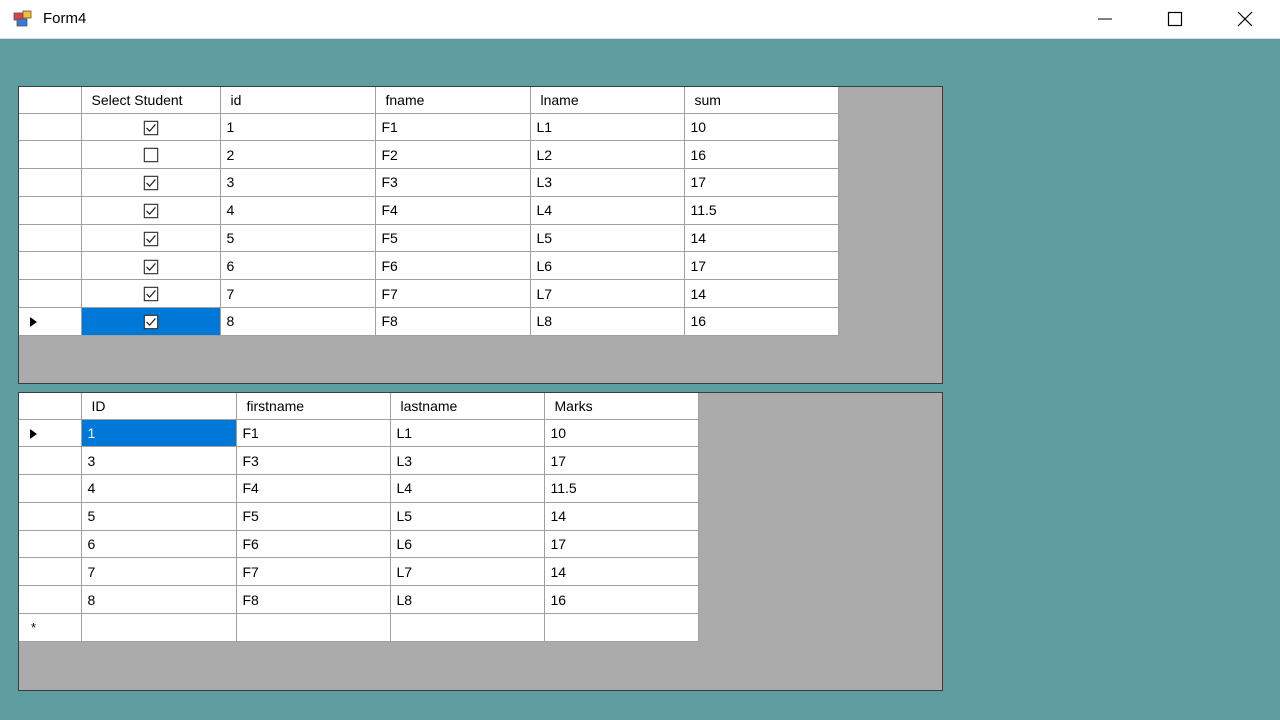  What do you see at coordinates (313, 406) in the screenshot?
I see `column-header-firstname: firstname` at bounding box center [313, 406].